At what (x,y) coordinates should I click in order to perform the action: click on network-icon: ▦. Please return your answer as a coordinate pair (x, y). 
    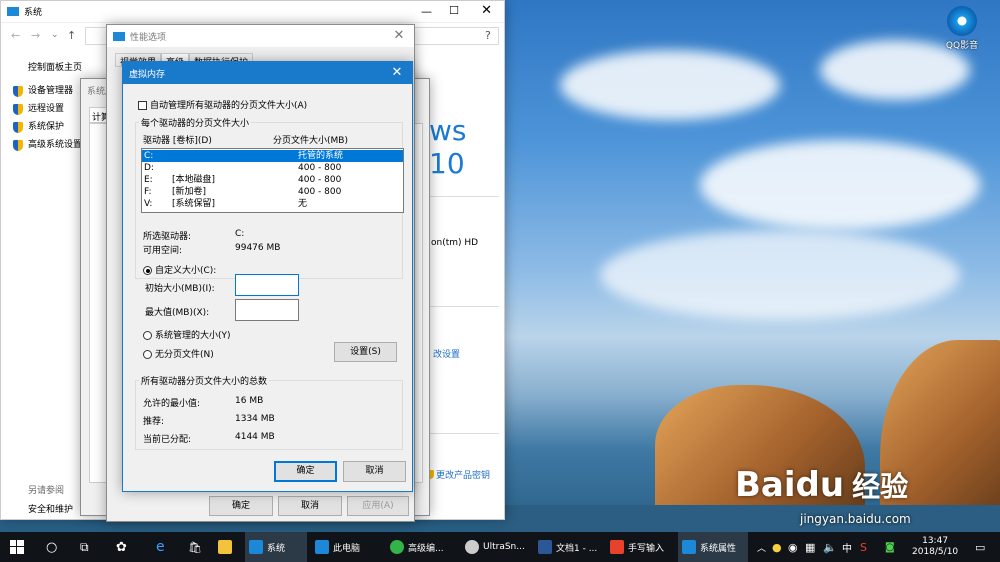
    Looking at the image, I should click on (810, 547).